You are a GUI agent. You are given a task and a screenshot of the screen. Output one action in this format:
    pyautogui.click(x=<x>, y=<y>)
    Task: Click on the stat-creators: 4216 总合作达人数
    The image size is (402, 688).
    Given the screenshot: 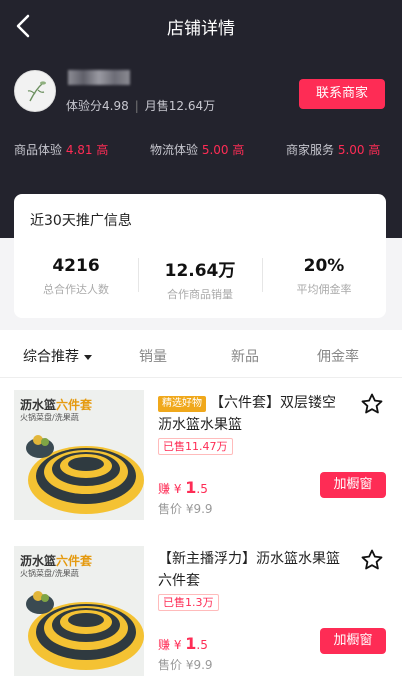 What is the action you would take?
    pyautogui.click(x=76, y=276)
    